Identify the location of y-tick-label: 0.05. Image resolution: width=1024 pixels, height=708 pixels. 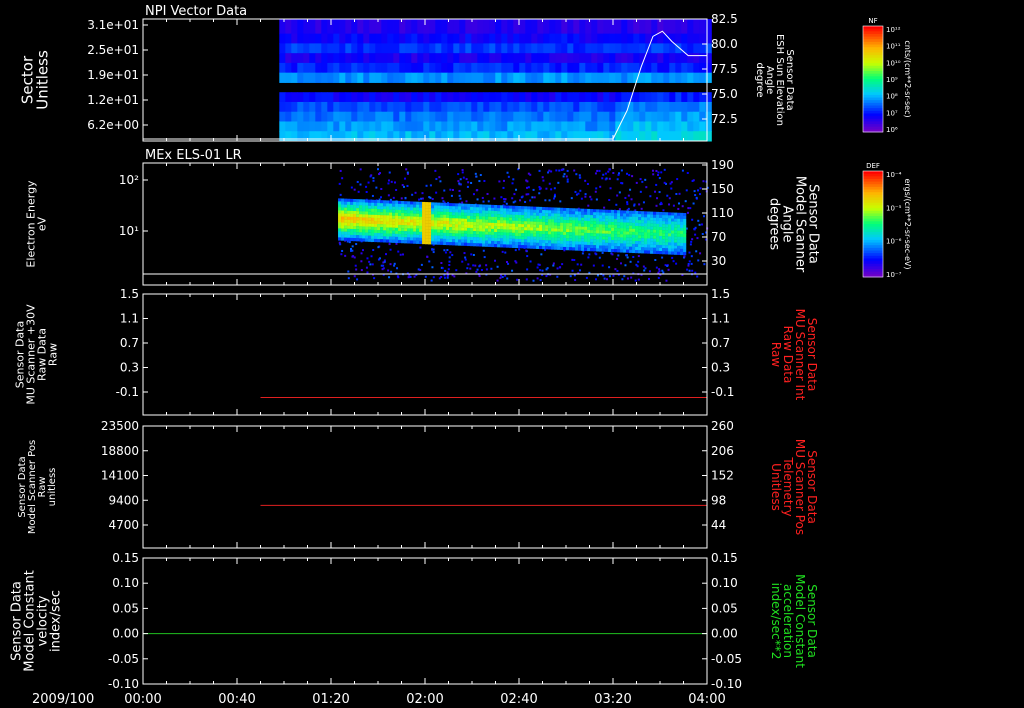
(125, 608).